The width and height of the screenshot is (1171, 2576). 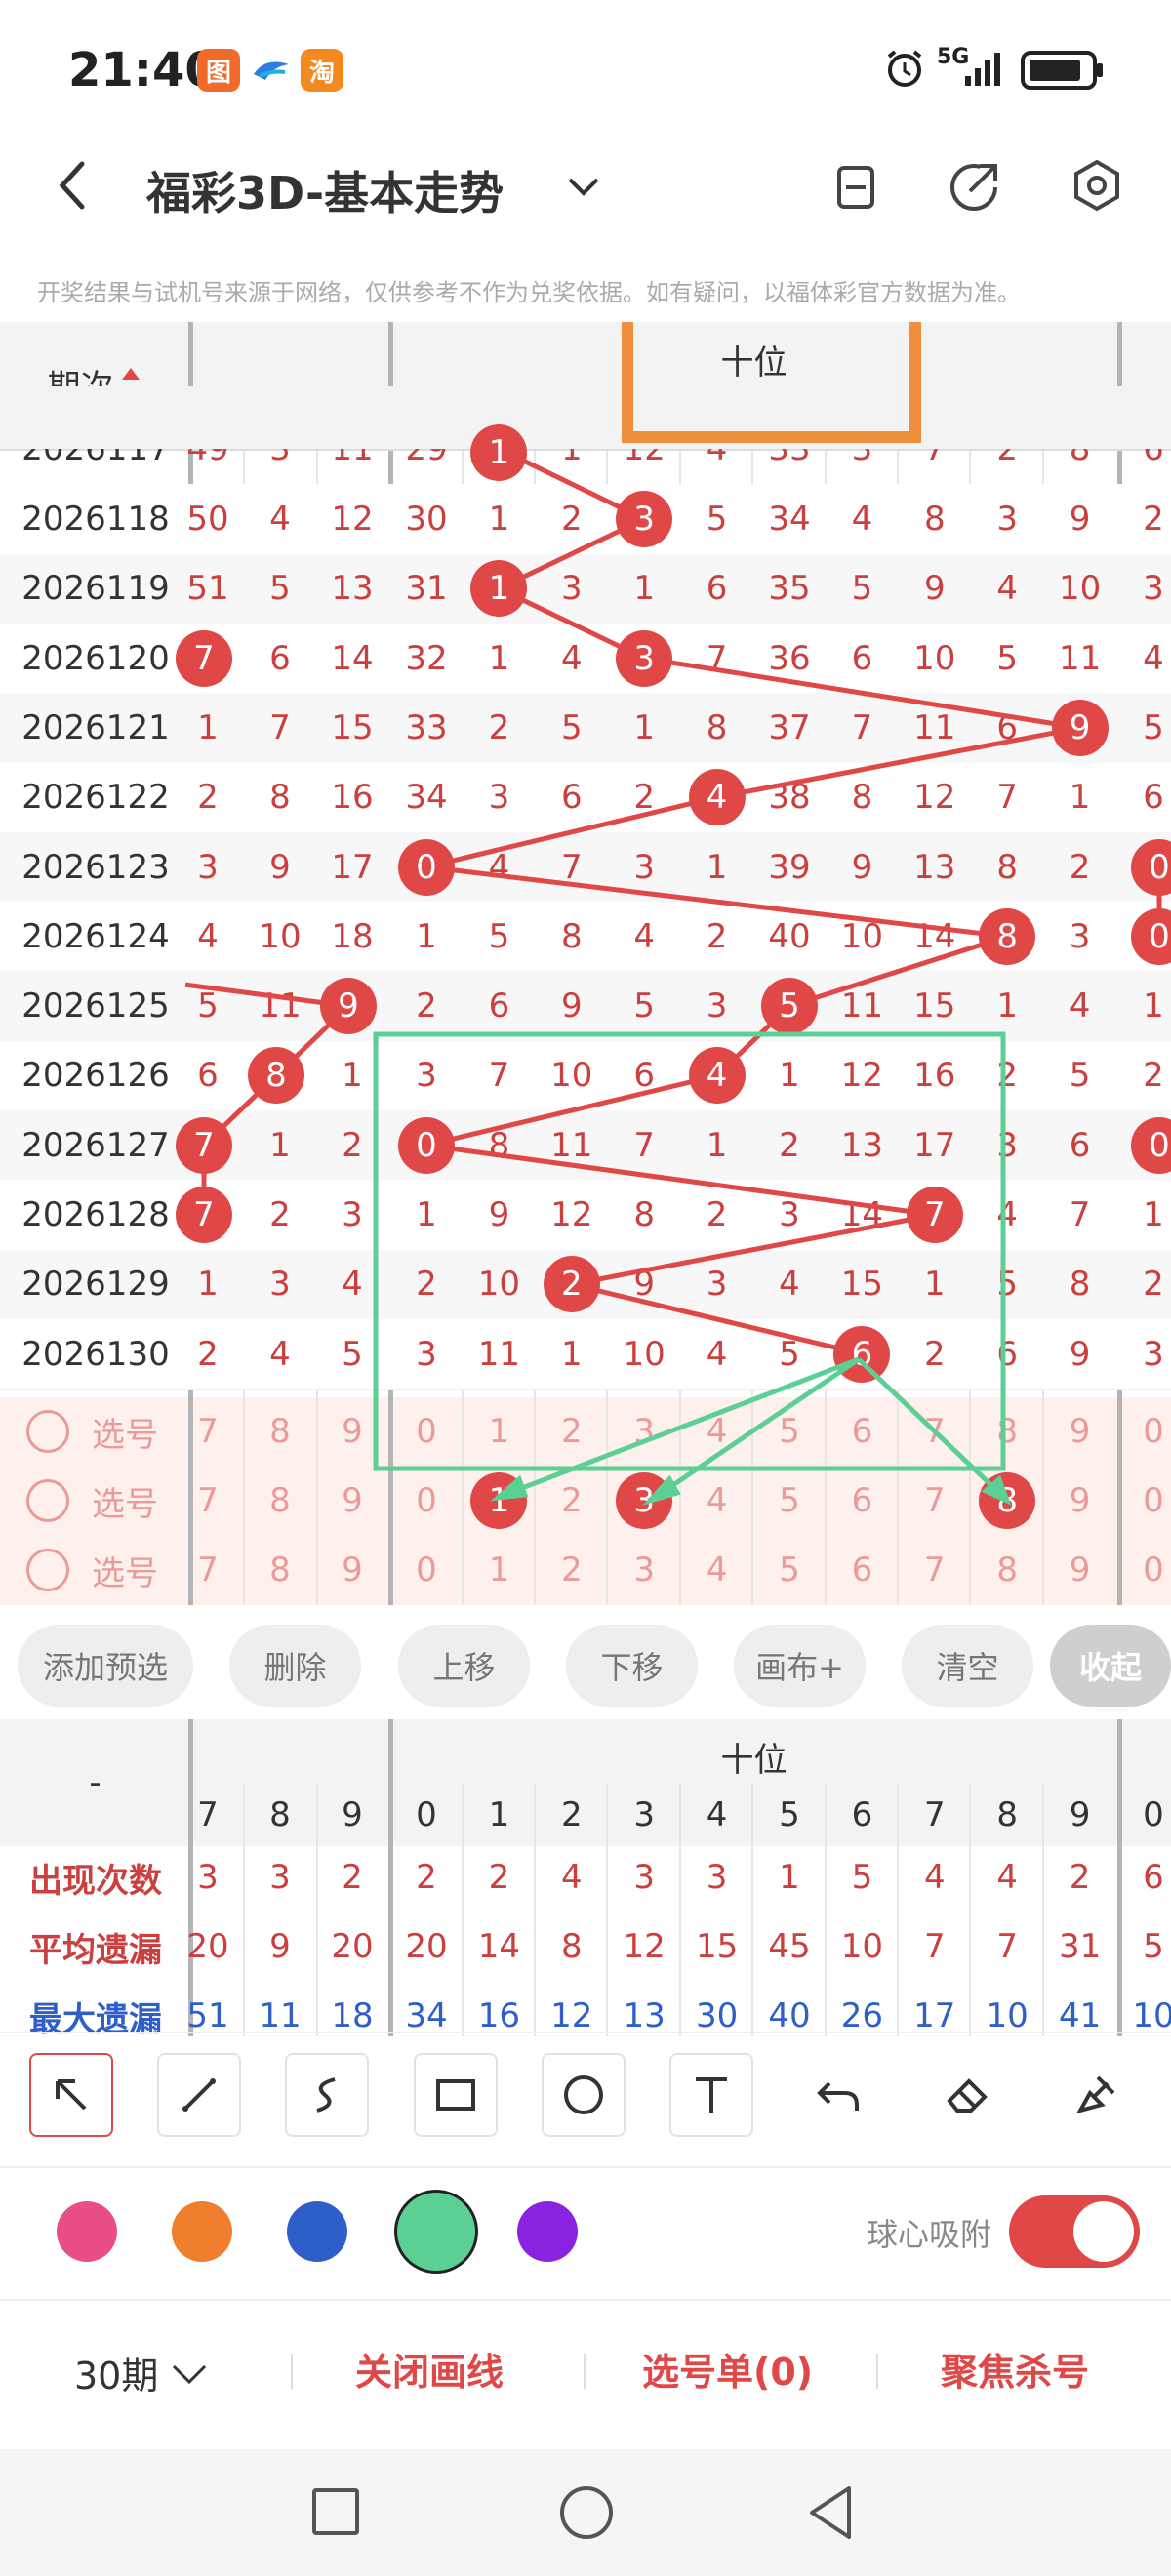 What do you see at coordinates (105, 1666) in the screenshot?
I see `action-button: 添加预选` at bounding box center [105, 1666].